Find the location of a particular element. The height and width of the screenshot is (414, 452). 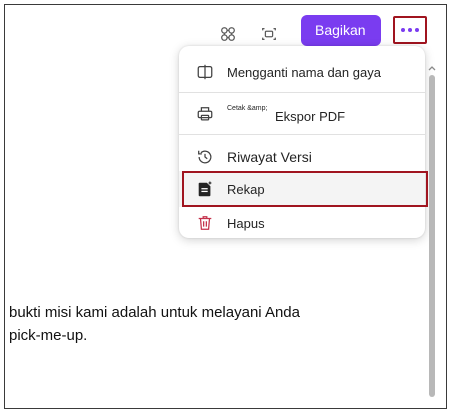

scroll-up-arrow-icon is located at coordinates (432, 68).